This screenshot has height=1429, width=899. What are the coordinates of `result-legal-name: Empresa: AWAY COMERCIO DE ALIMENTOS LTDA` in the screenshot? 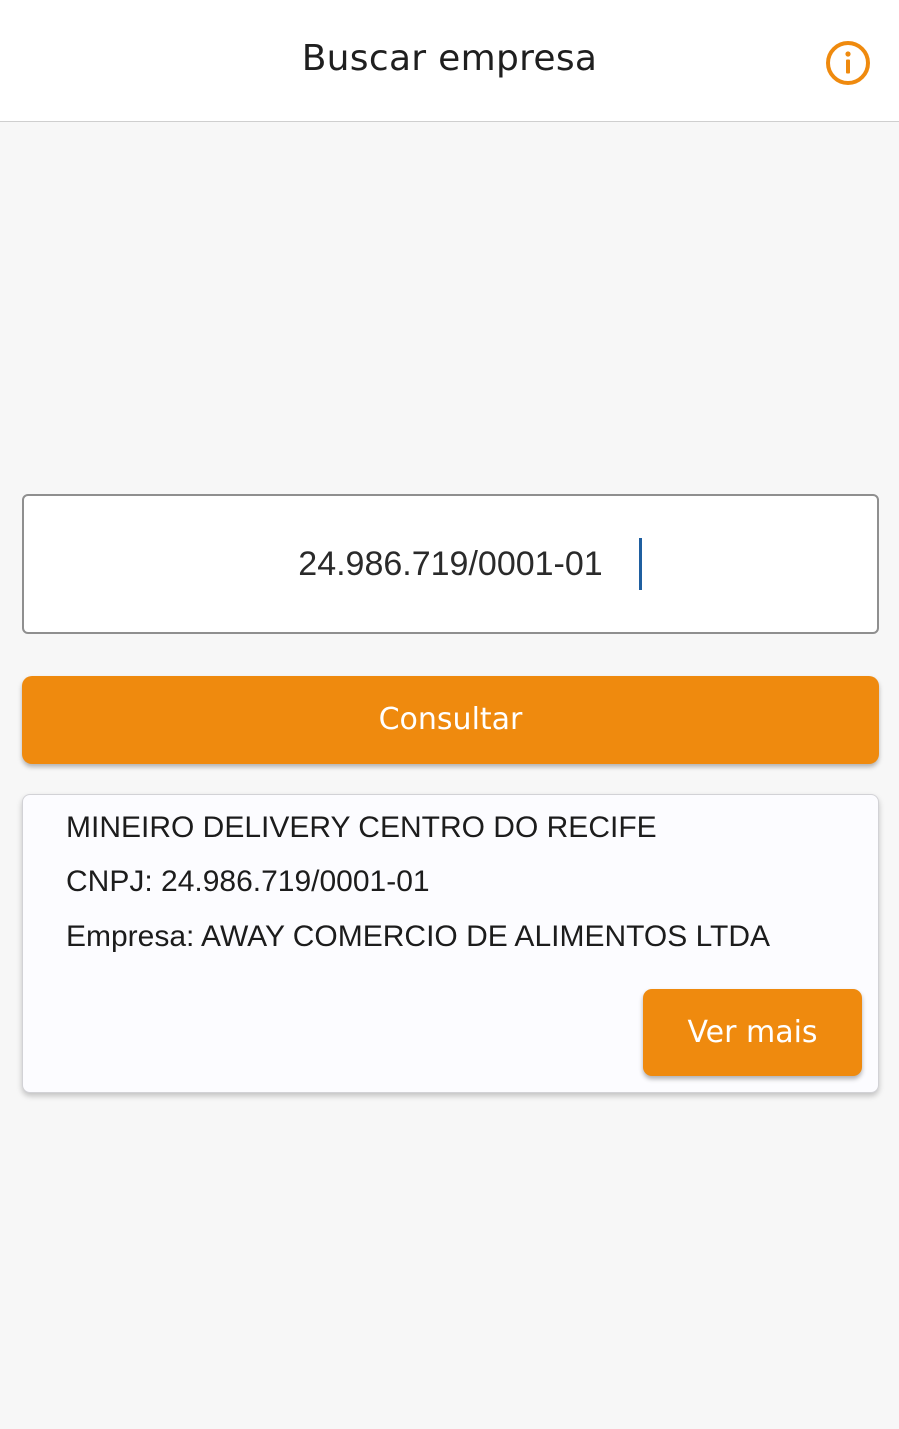 It's located at (418, 936).